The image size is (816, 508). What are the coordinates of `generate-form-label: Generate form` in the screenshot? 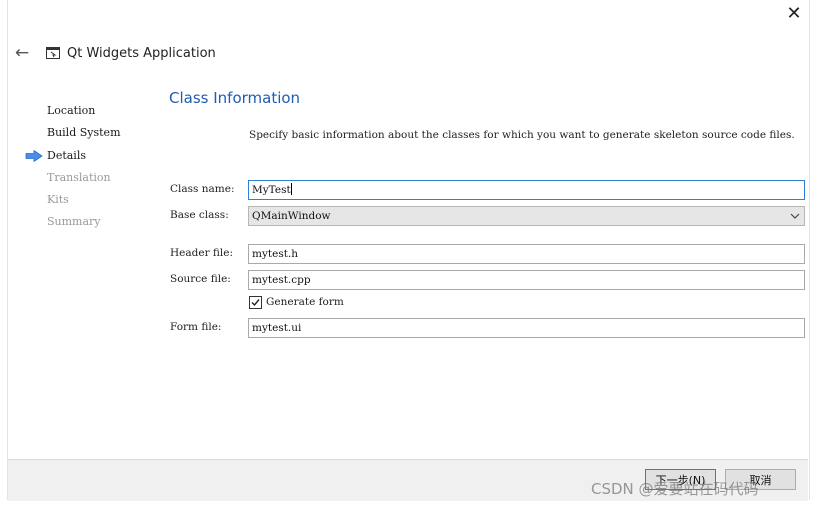 It's located at (305, 302).